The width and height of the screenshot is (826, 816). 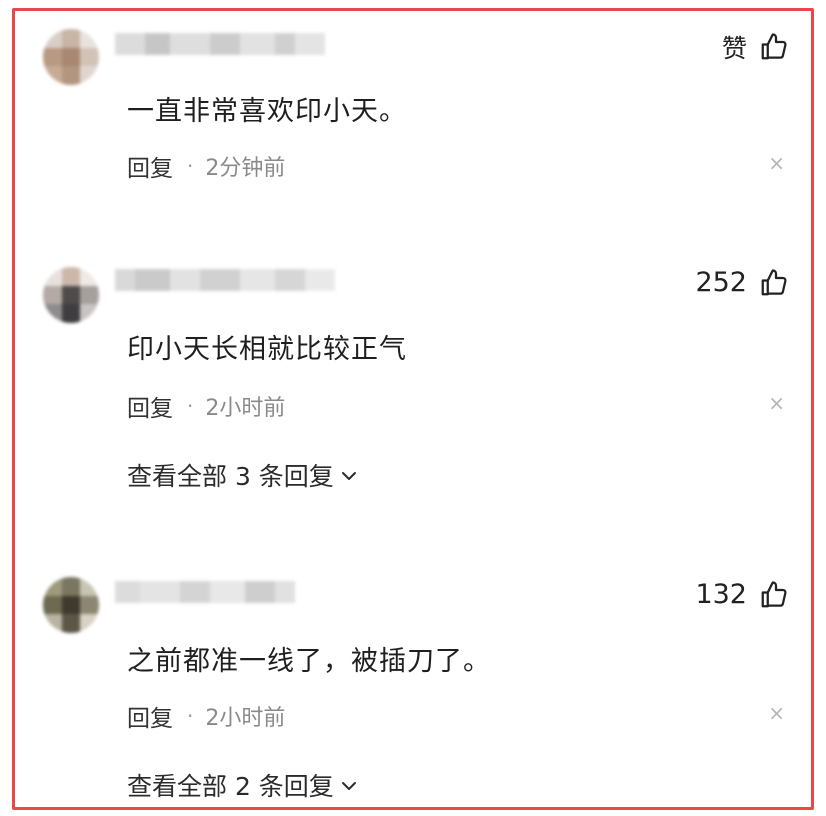 I want to click on view-all-replies-link: 查看全部 2 条回复, so click(x=242, y=785).